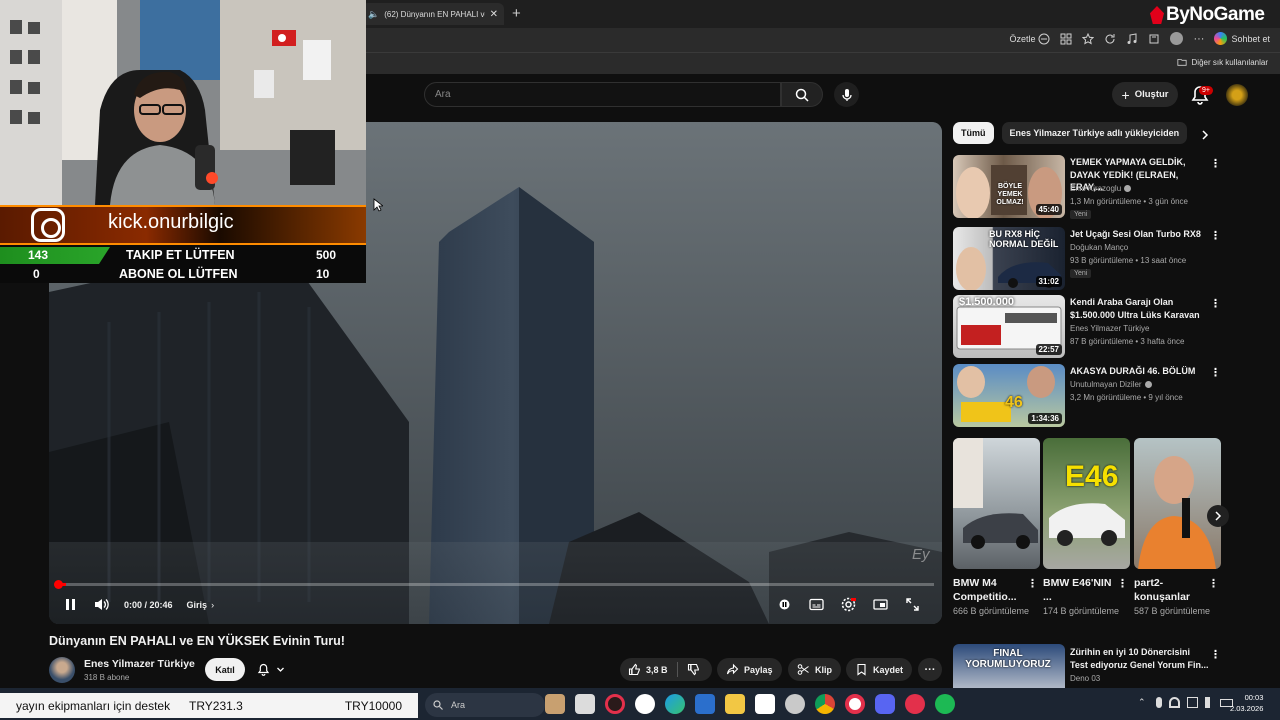 This screenshot has height=720, width=1280. I want to click on browser-tab: 🔈 (62) Dünyanın EN PAHALI ve E ✕, so click(433, 14).